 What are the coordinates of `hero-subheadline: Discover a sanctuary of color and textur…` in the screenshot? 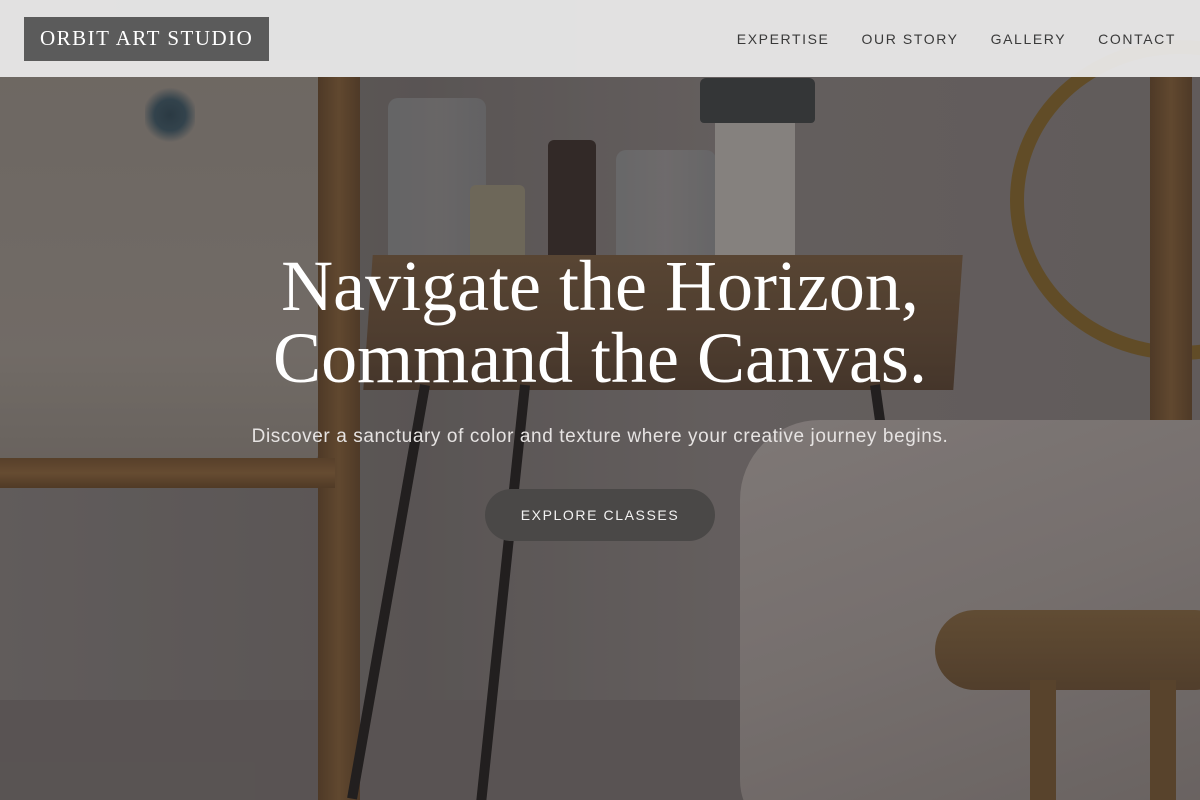 It's located at (600, 436).